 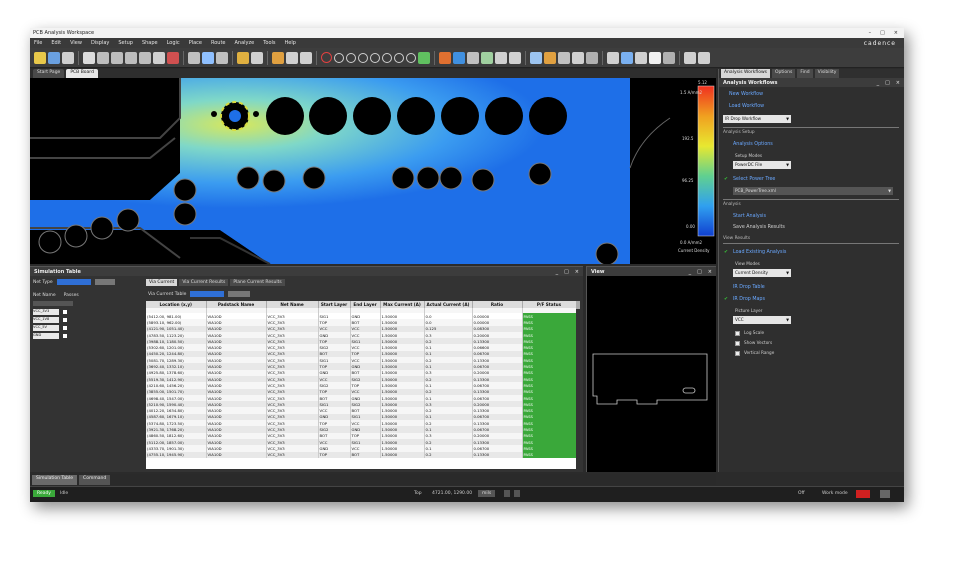 What do you see at coordinates (749, 299) in the screenshot?
I see `ir-drop-maps-link: IR Drop Maps` at bounding box center [749, 299].